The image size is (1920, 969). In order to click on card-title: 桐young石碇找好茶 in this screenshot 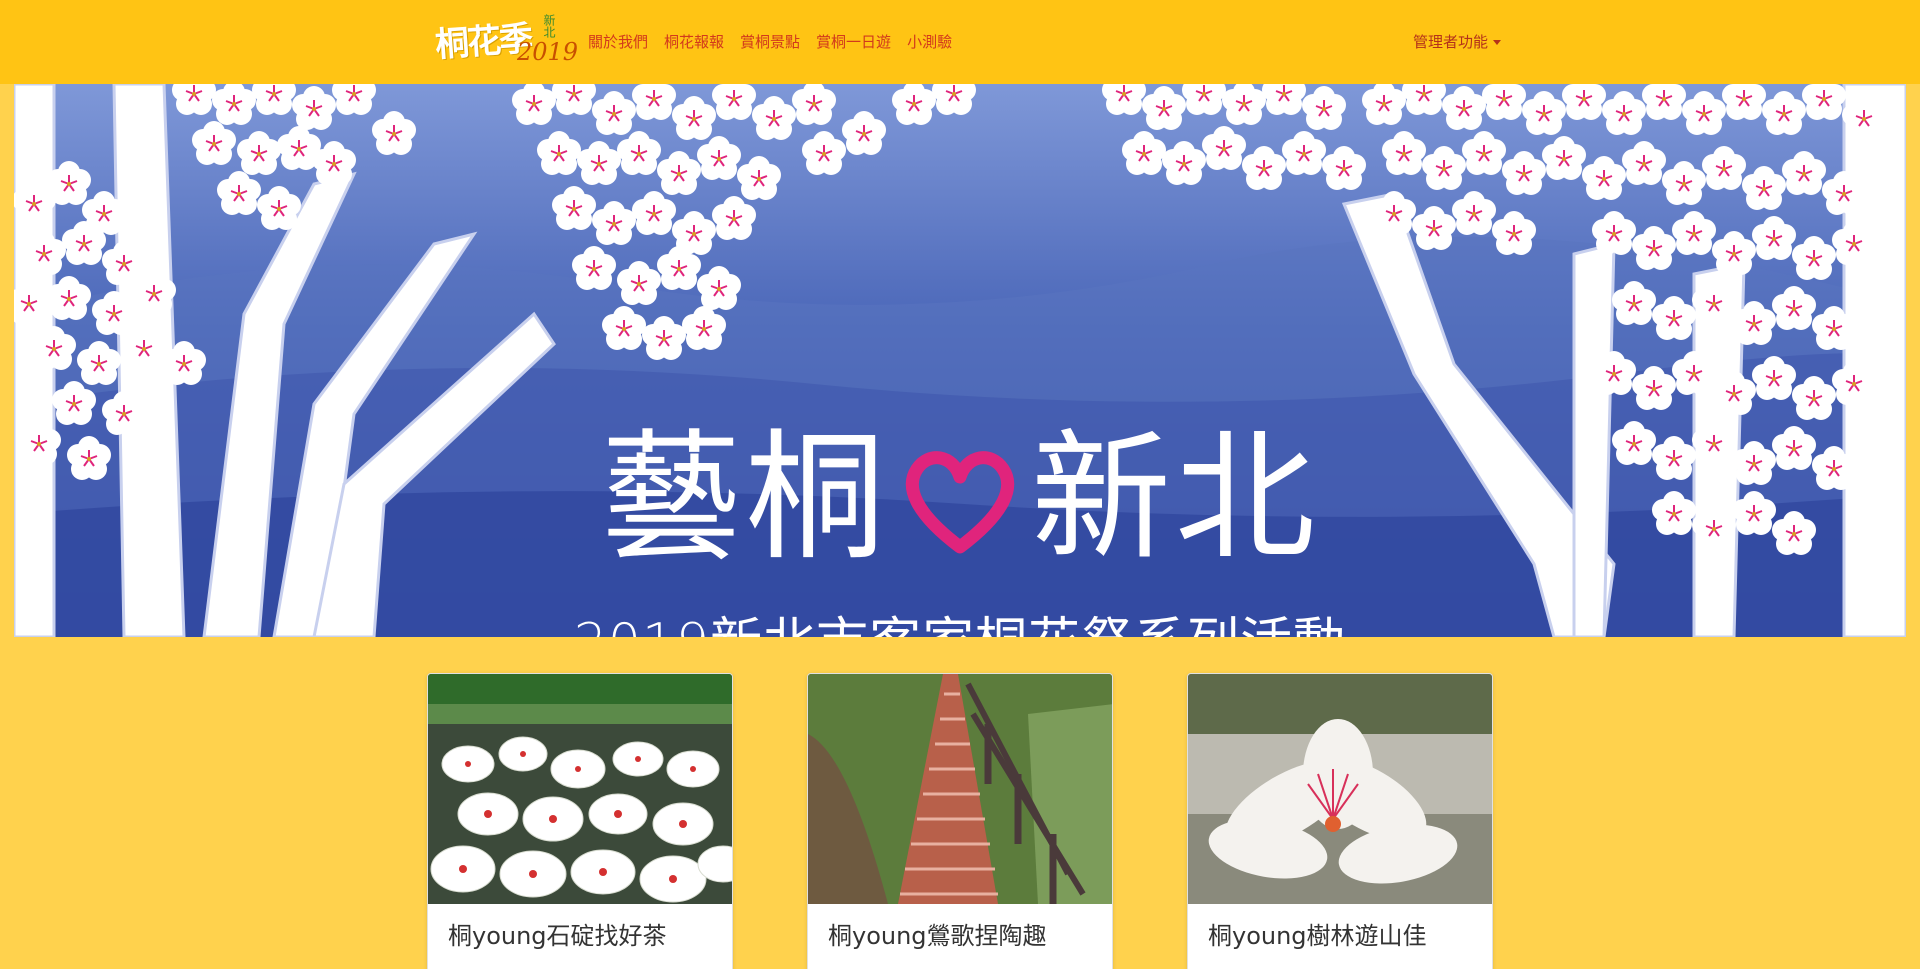, I will do `click(557, 936)`.